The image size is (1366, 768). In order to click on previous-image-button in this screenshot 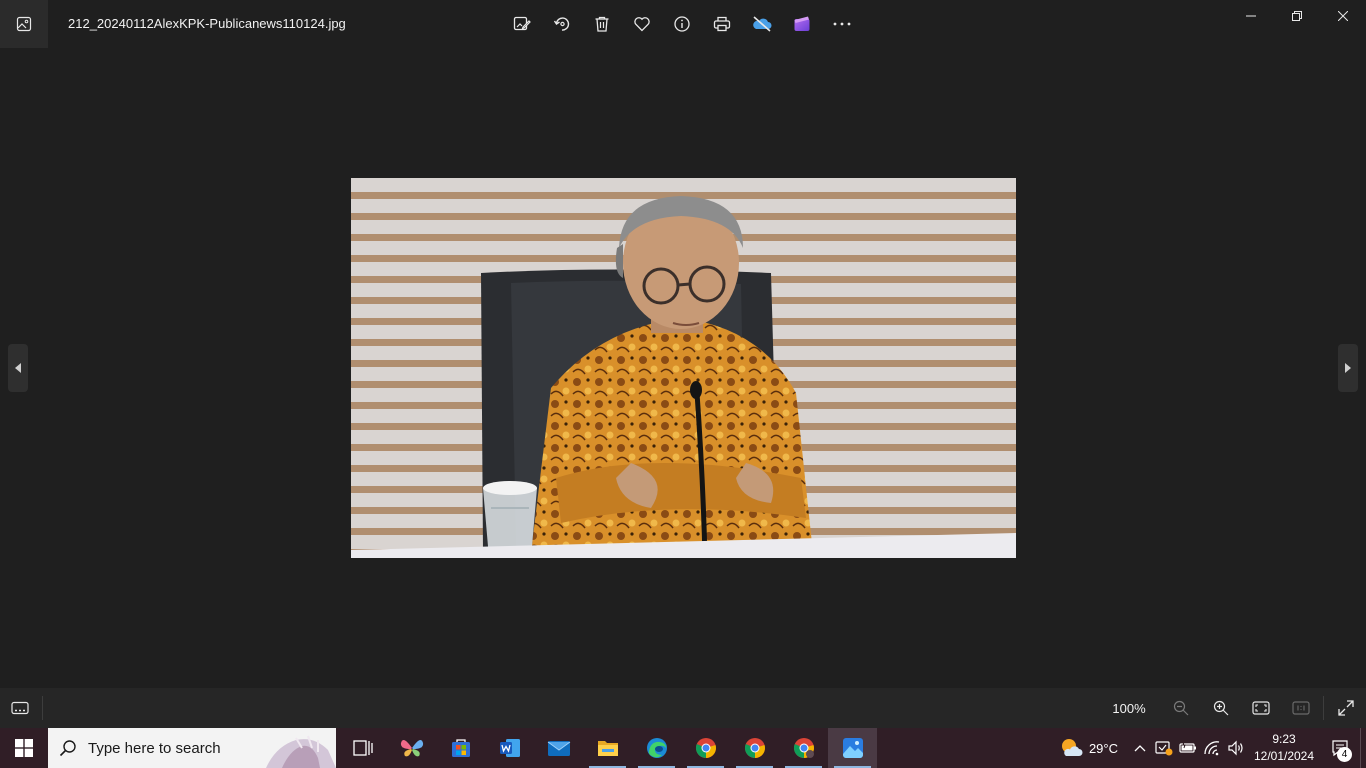, I will do `click(18, 368)`.